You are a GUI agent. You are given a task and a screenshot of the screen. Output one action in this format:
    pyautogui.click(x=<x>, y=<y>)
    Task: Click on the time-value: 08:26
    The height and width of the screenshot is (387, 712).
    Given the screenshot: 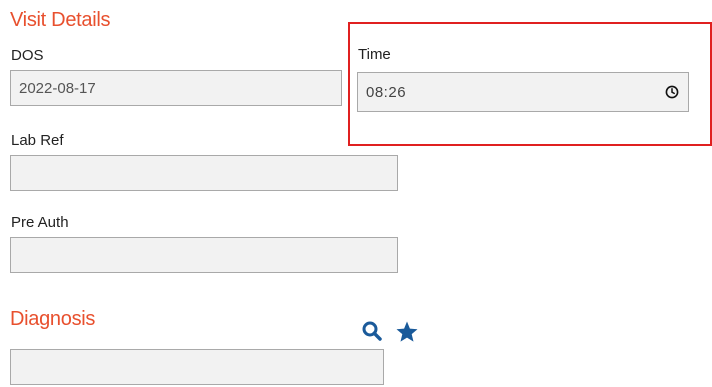 What is the action you would take?
    pyautogui.click(x=386, y=92)
    